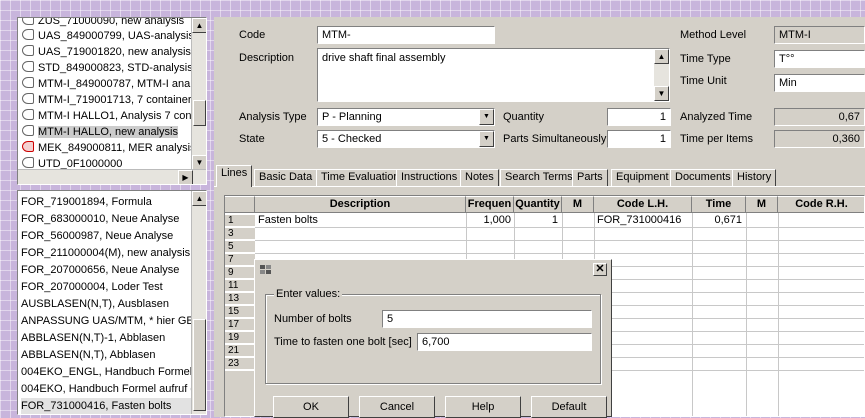 The width and height of the screenshot is (865, 418). Describe the element at coordinates (536, 221) in the screenshot. I see `cell-quantity: 1` at that location.